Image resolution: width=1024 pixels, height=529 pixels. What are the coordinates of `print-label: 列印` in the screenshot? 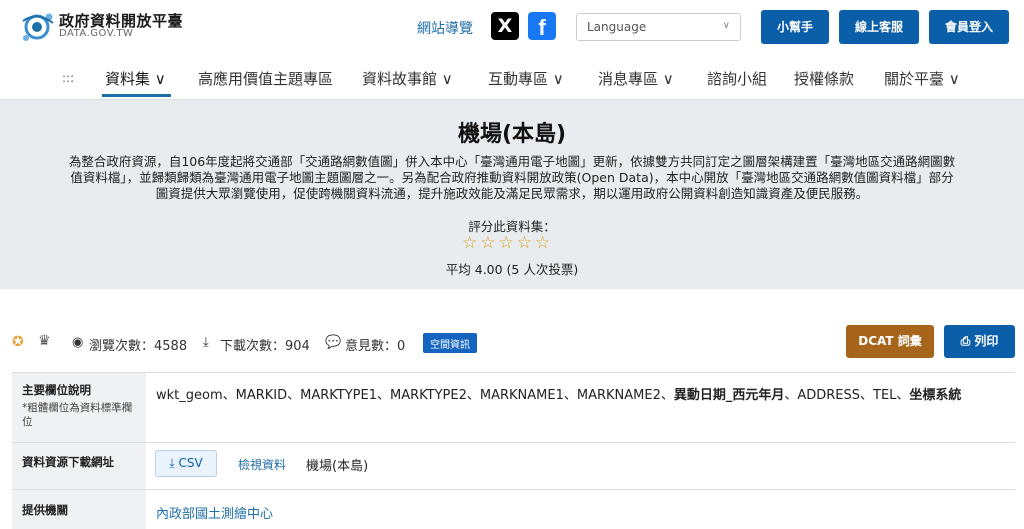 It's located at (986, 341).